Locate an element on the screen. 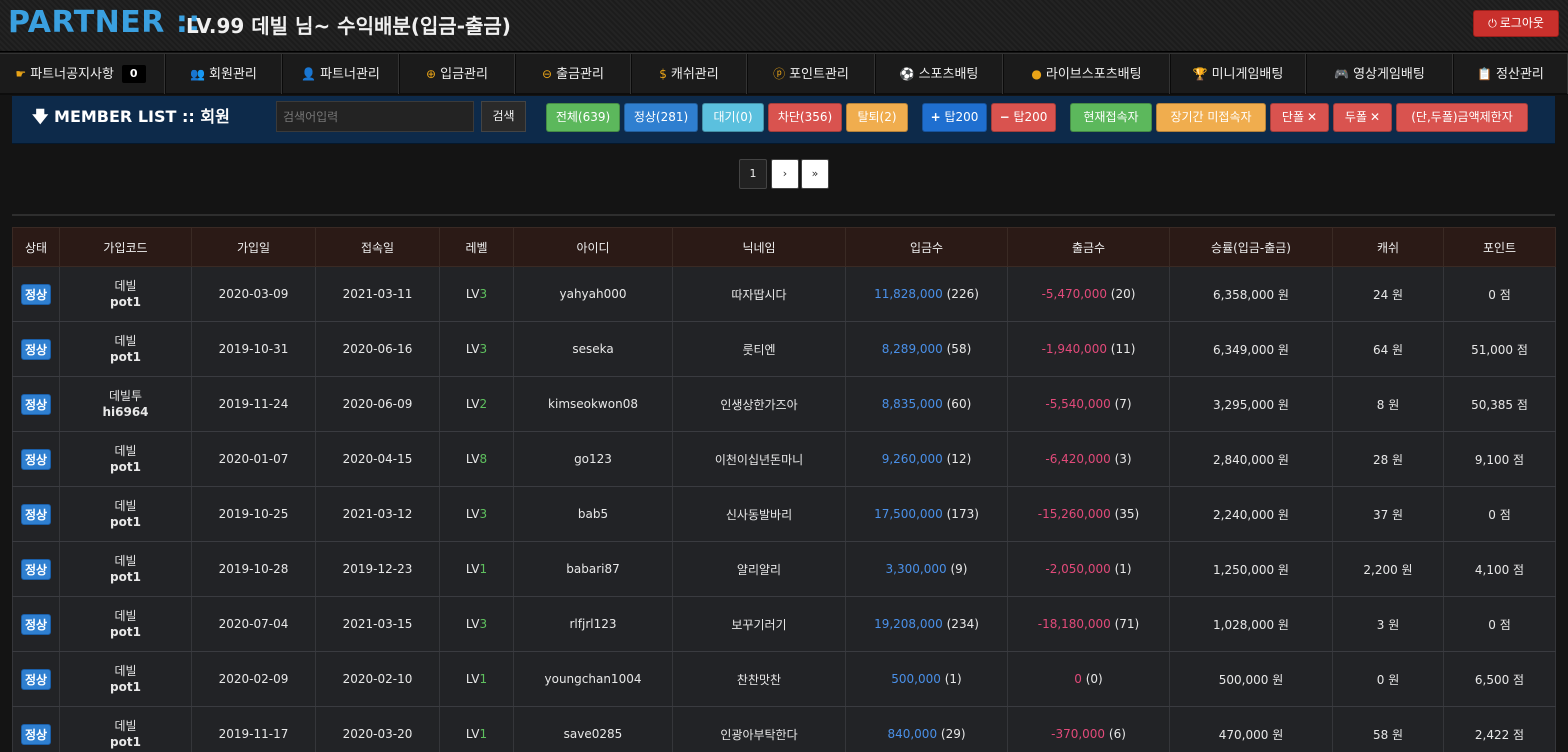 Image resolution: width=1568 pixels, height=752 pixels. nav-withdraw-management: ⊖ 출금관리 is located at coordinates (573, 74).